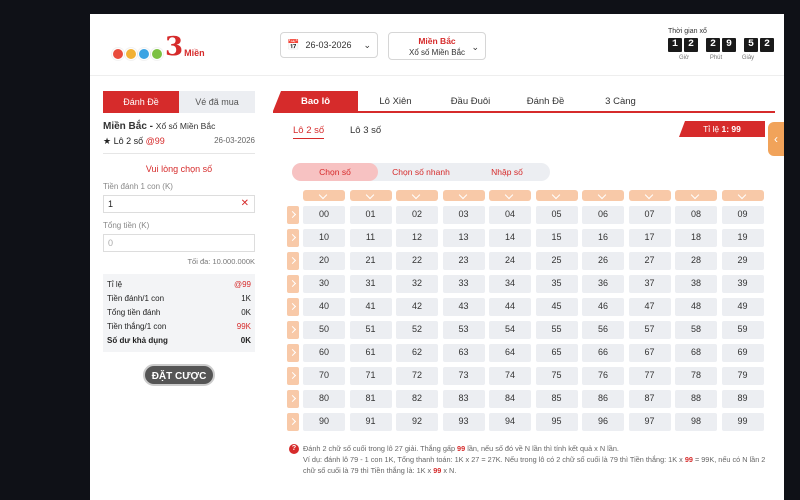 This screenshot has width=800, height=500. Describe the element at coordinates (696, 422) in the screenshot. I see `number-cell: 98` at that location.